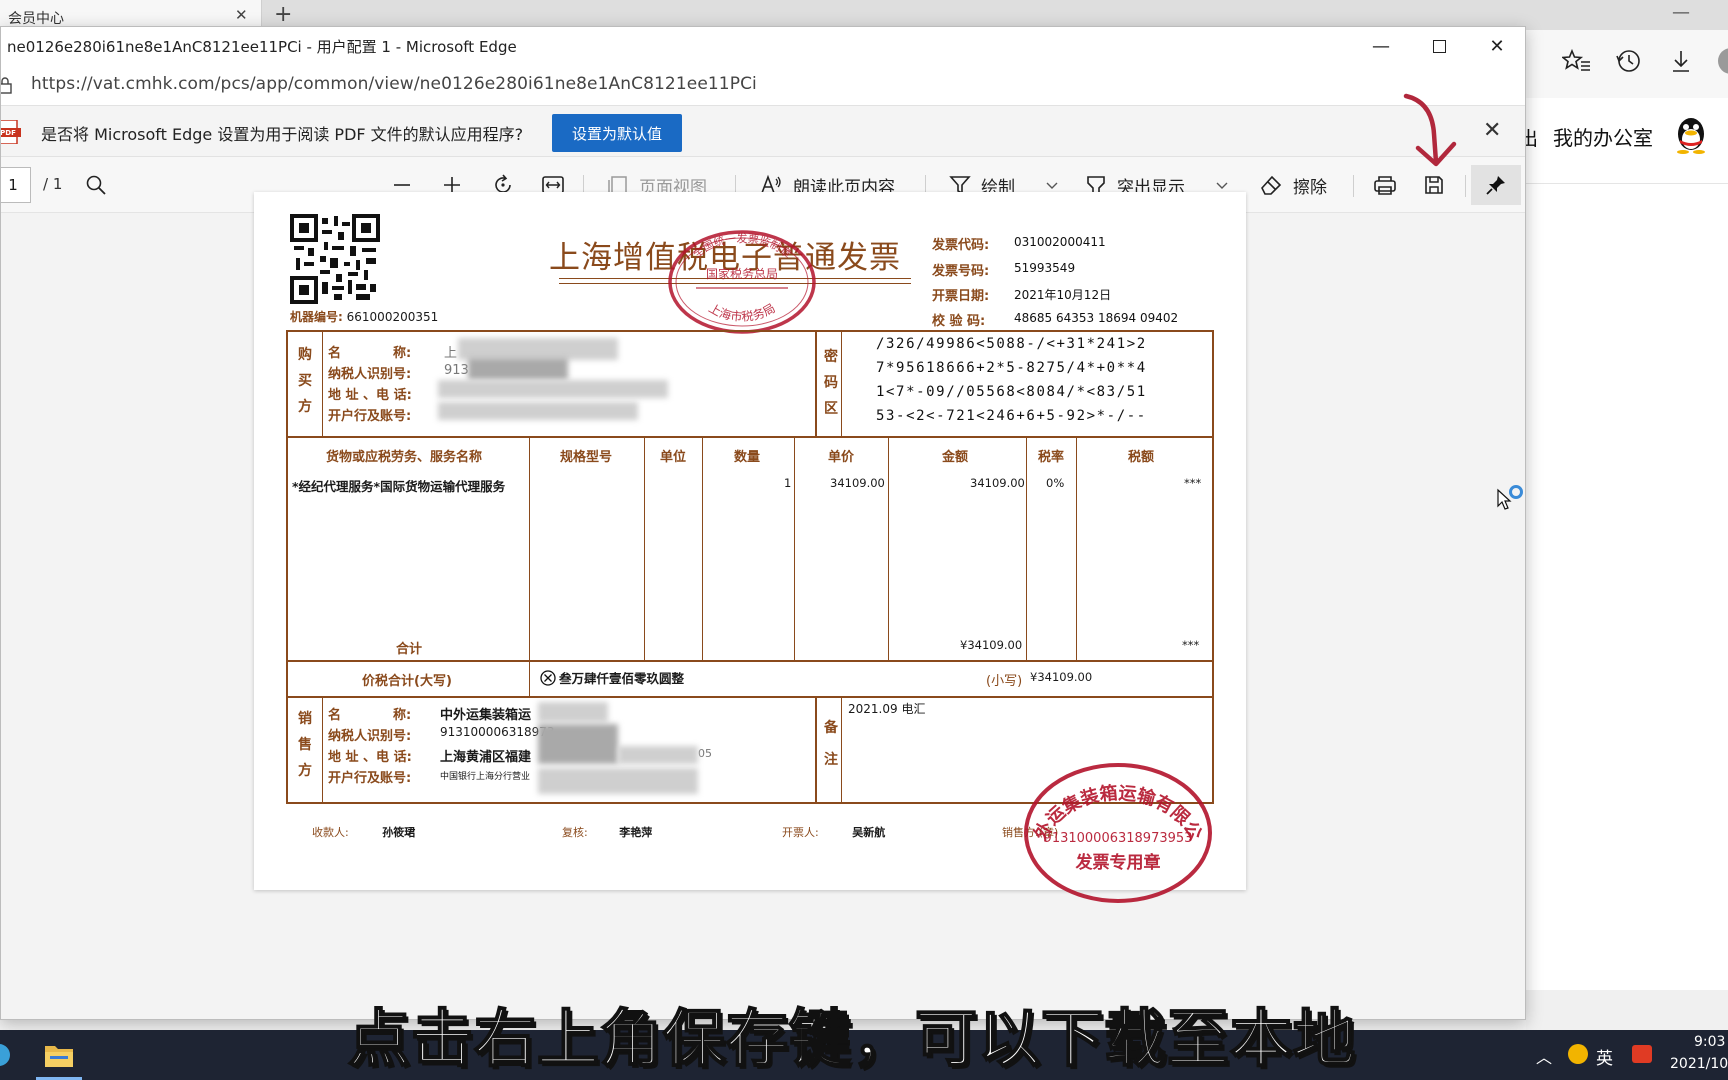 The image size is (1728, 1080). I want to click on check-code: 48685 64353 18694 09402, so click(1096, 318).